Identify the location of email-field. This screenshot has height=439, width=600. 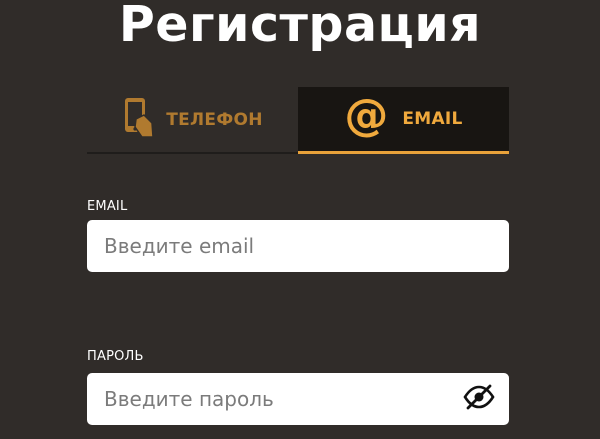
(298, 246).